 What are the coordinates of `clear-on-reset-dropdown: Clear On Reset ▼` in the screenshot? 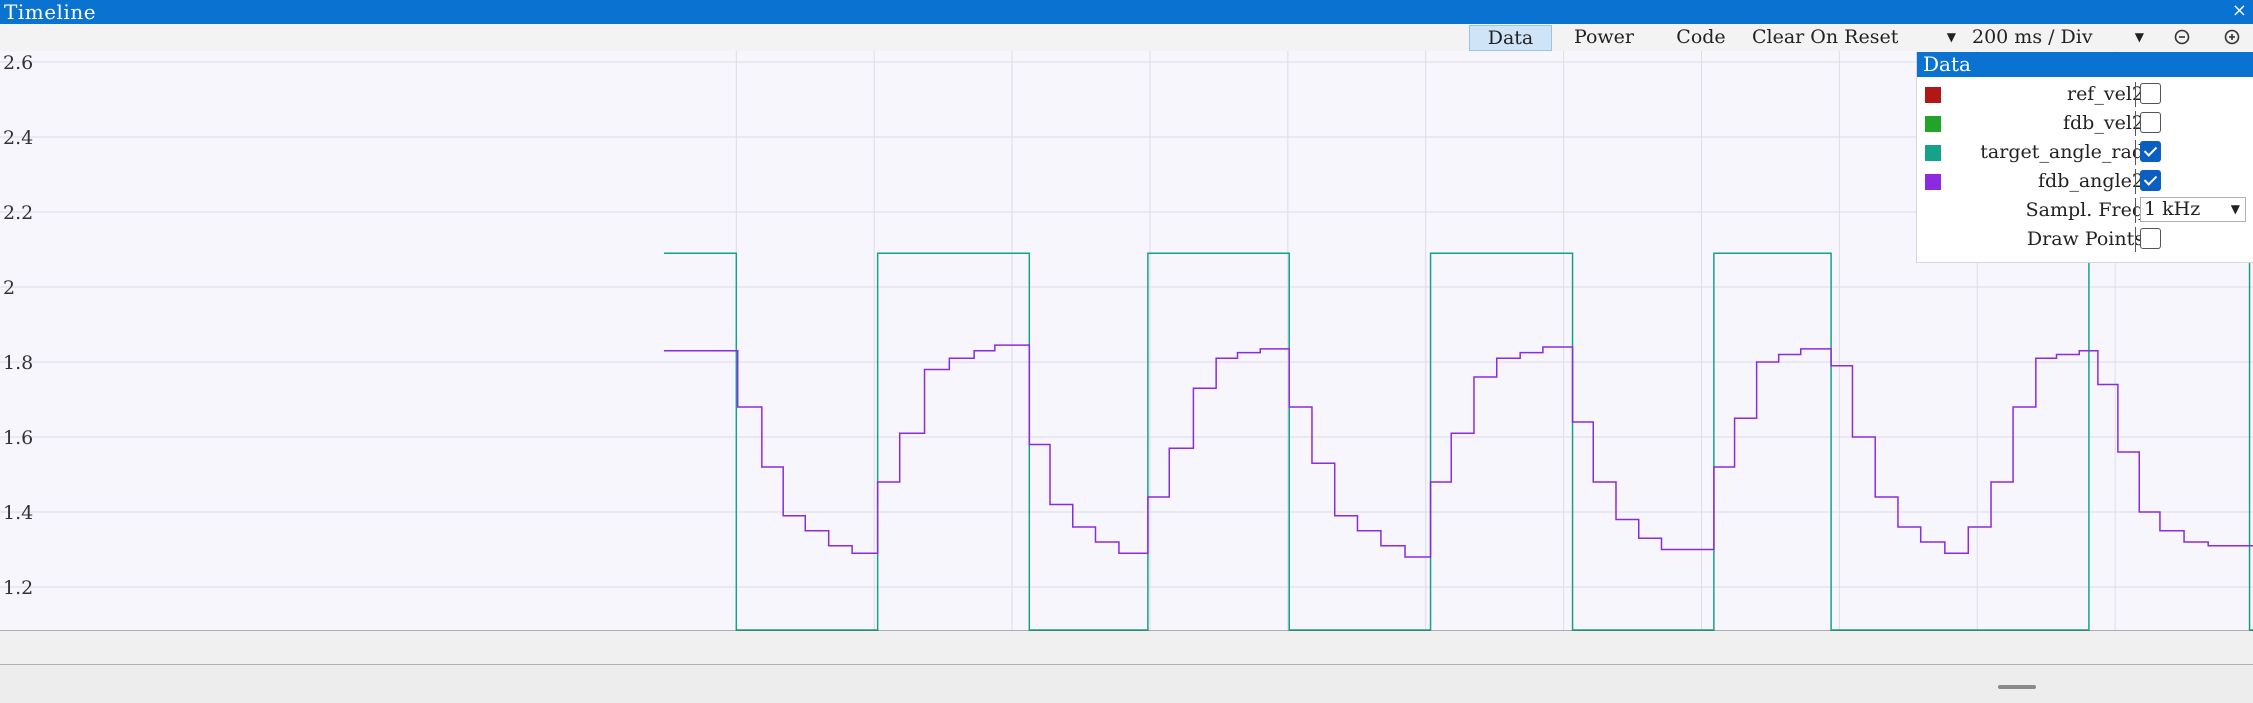 It's located at (1857, 37).